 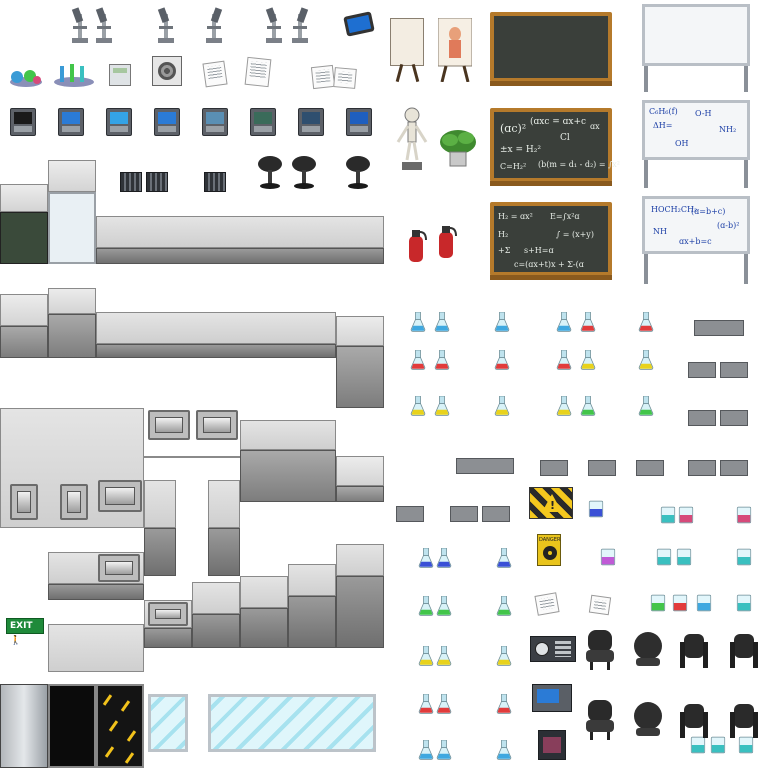 I want to click on glass-fridge, so click(x=72, y=228).